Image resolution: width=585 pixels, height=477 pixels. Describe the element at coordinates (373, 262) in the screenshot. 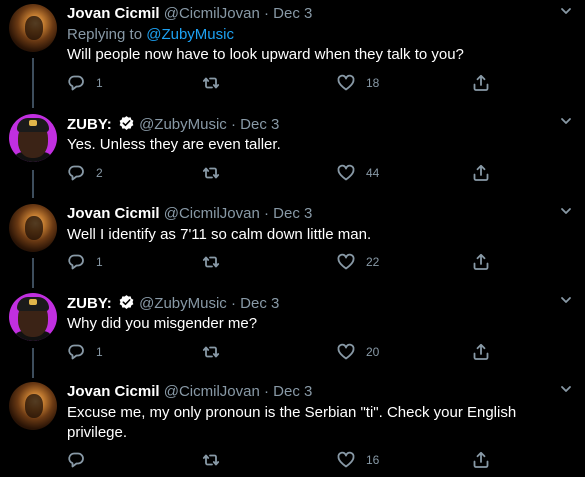

I see `like-count: 22` at that location.